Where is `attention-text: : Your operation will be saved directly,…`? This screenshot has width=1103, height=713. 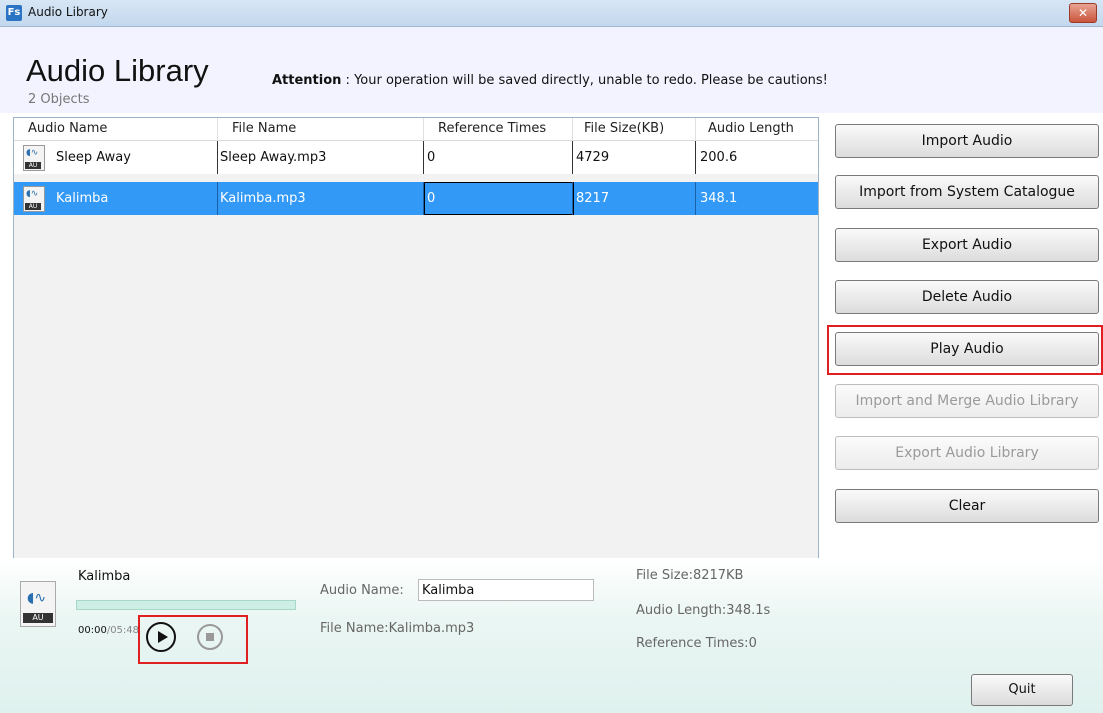 attention-text: : Your operation will be saved directly,… is located at coordinates (584, 80).